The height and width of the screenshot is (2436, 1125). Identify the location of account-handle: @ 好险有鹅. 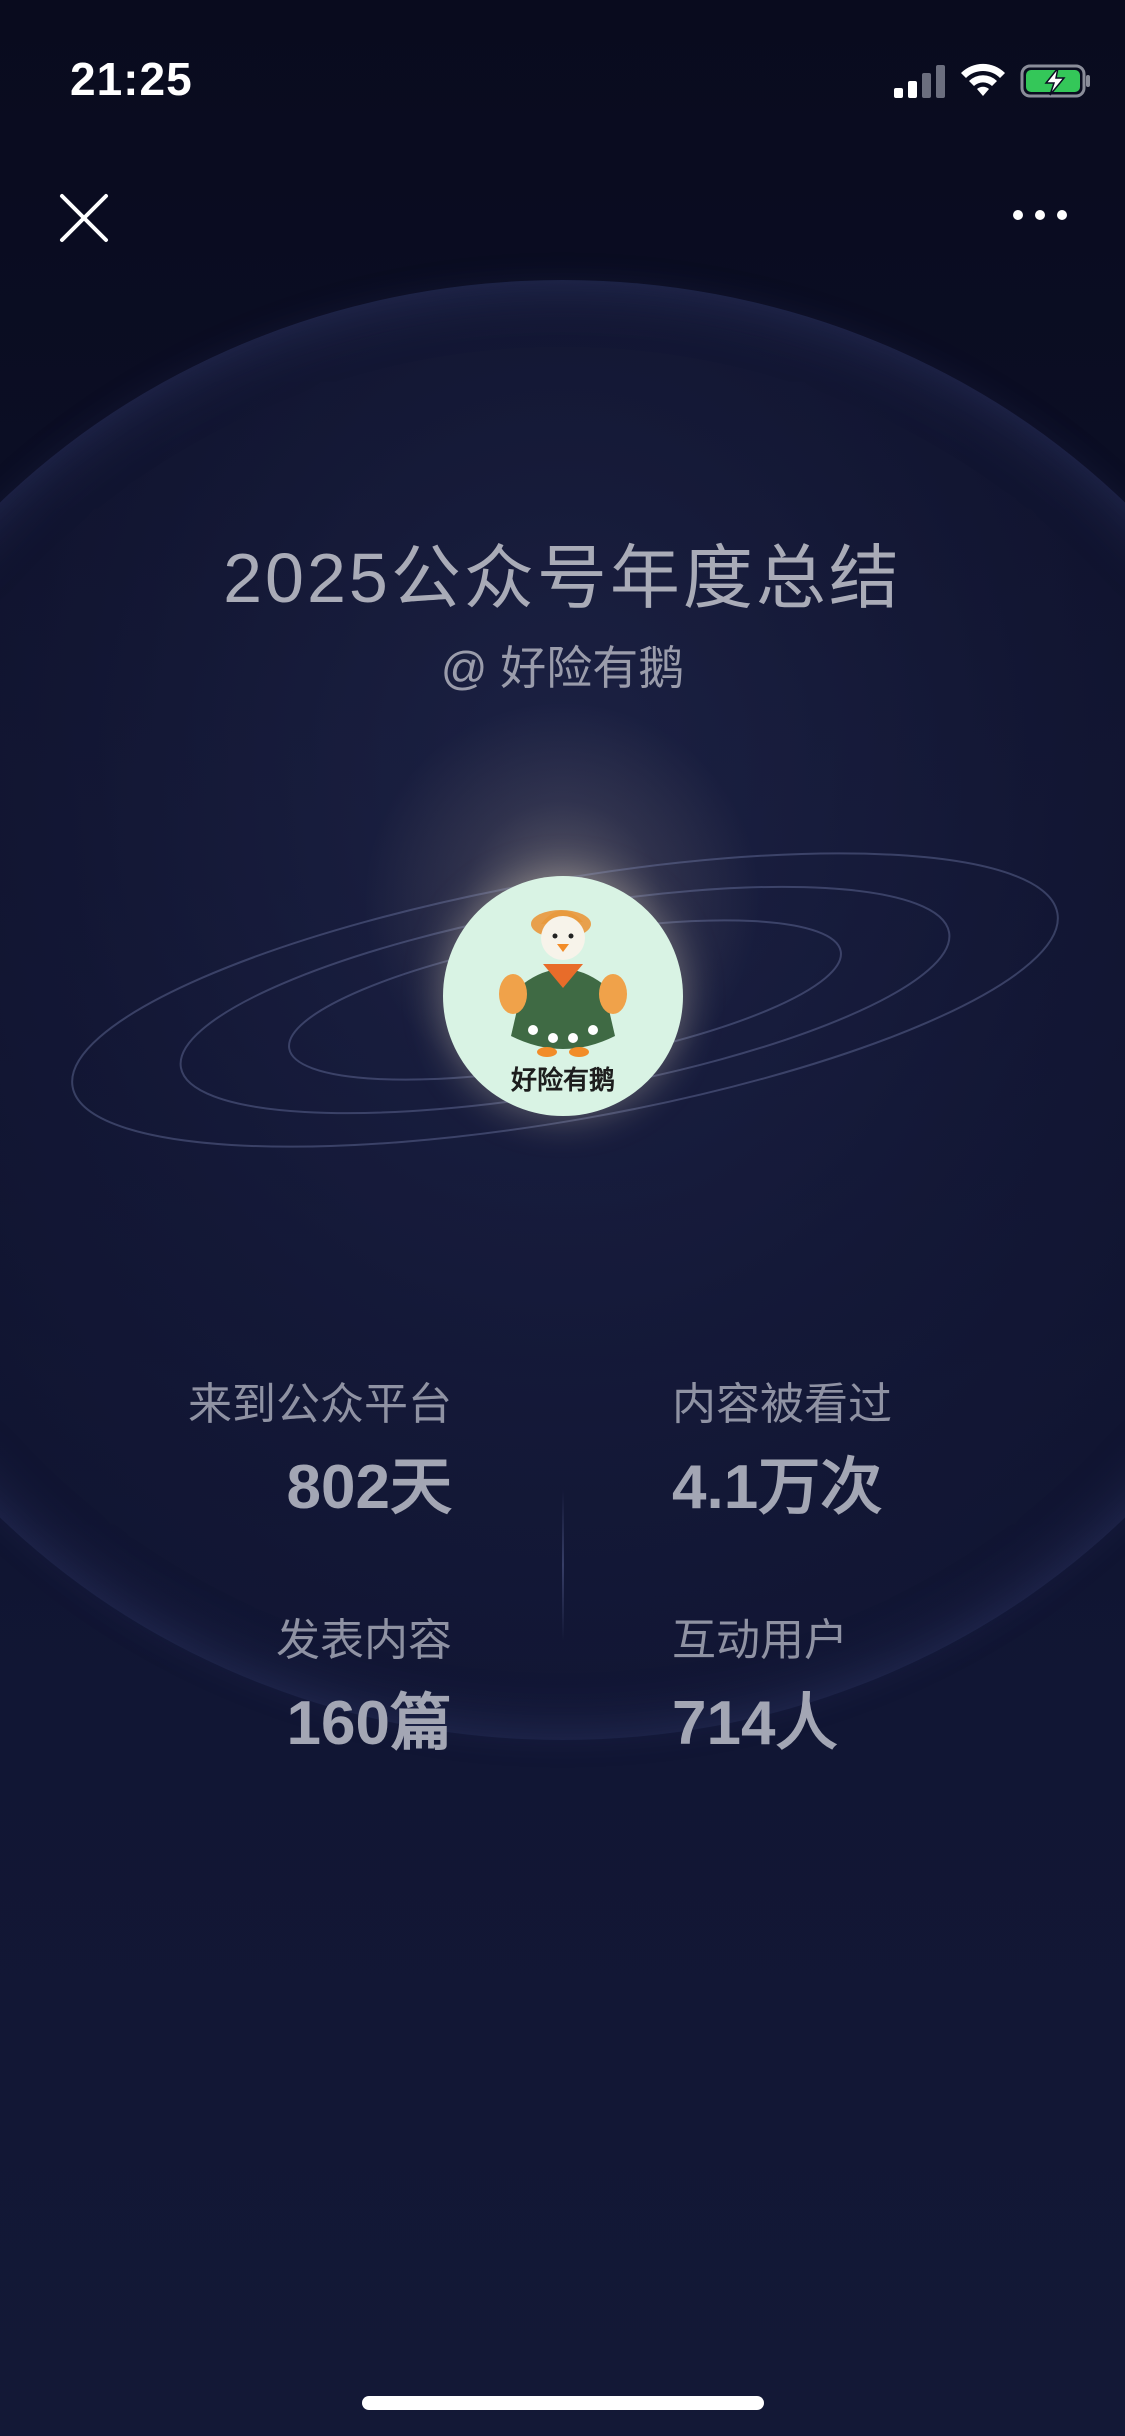
(562, 668).